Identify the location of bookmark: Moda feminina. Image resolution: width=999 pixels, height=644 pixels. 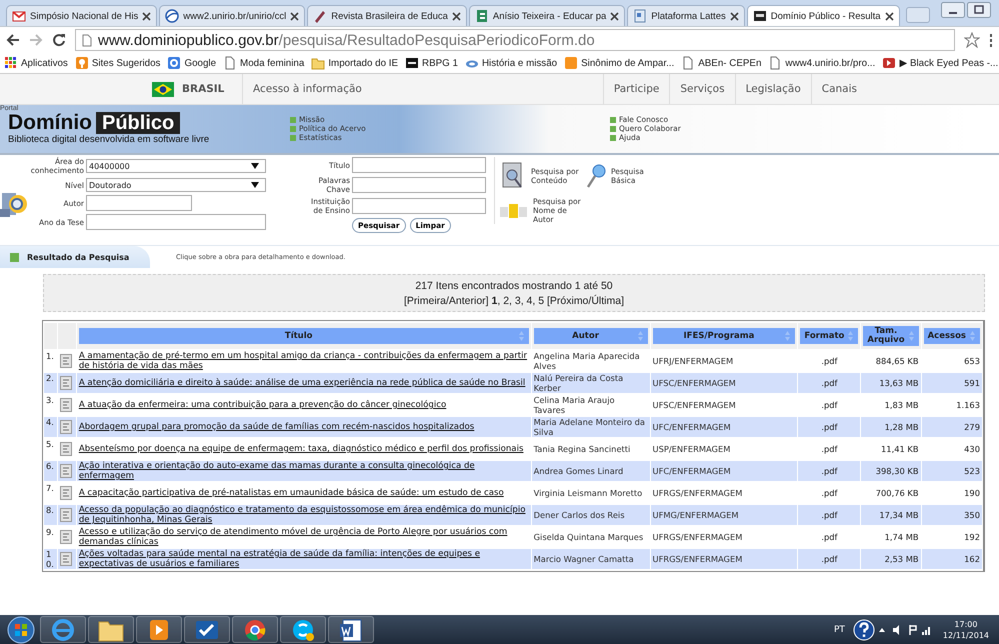
(263, 63).